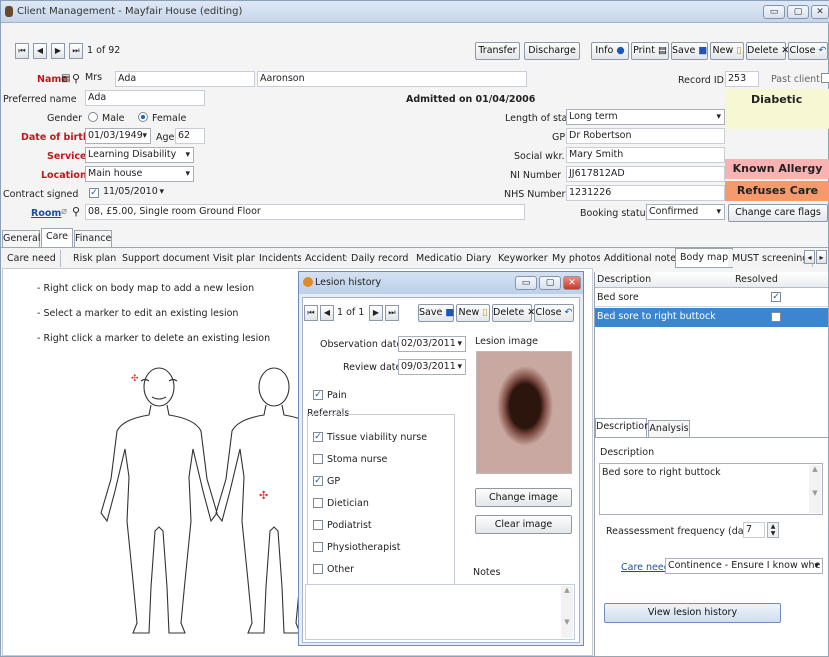 The height and width of the screenshot is (657, 829). I want to click on room-link: Room, so click(46, 213).